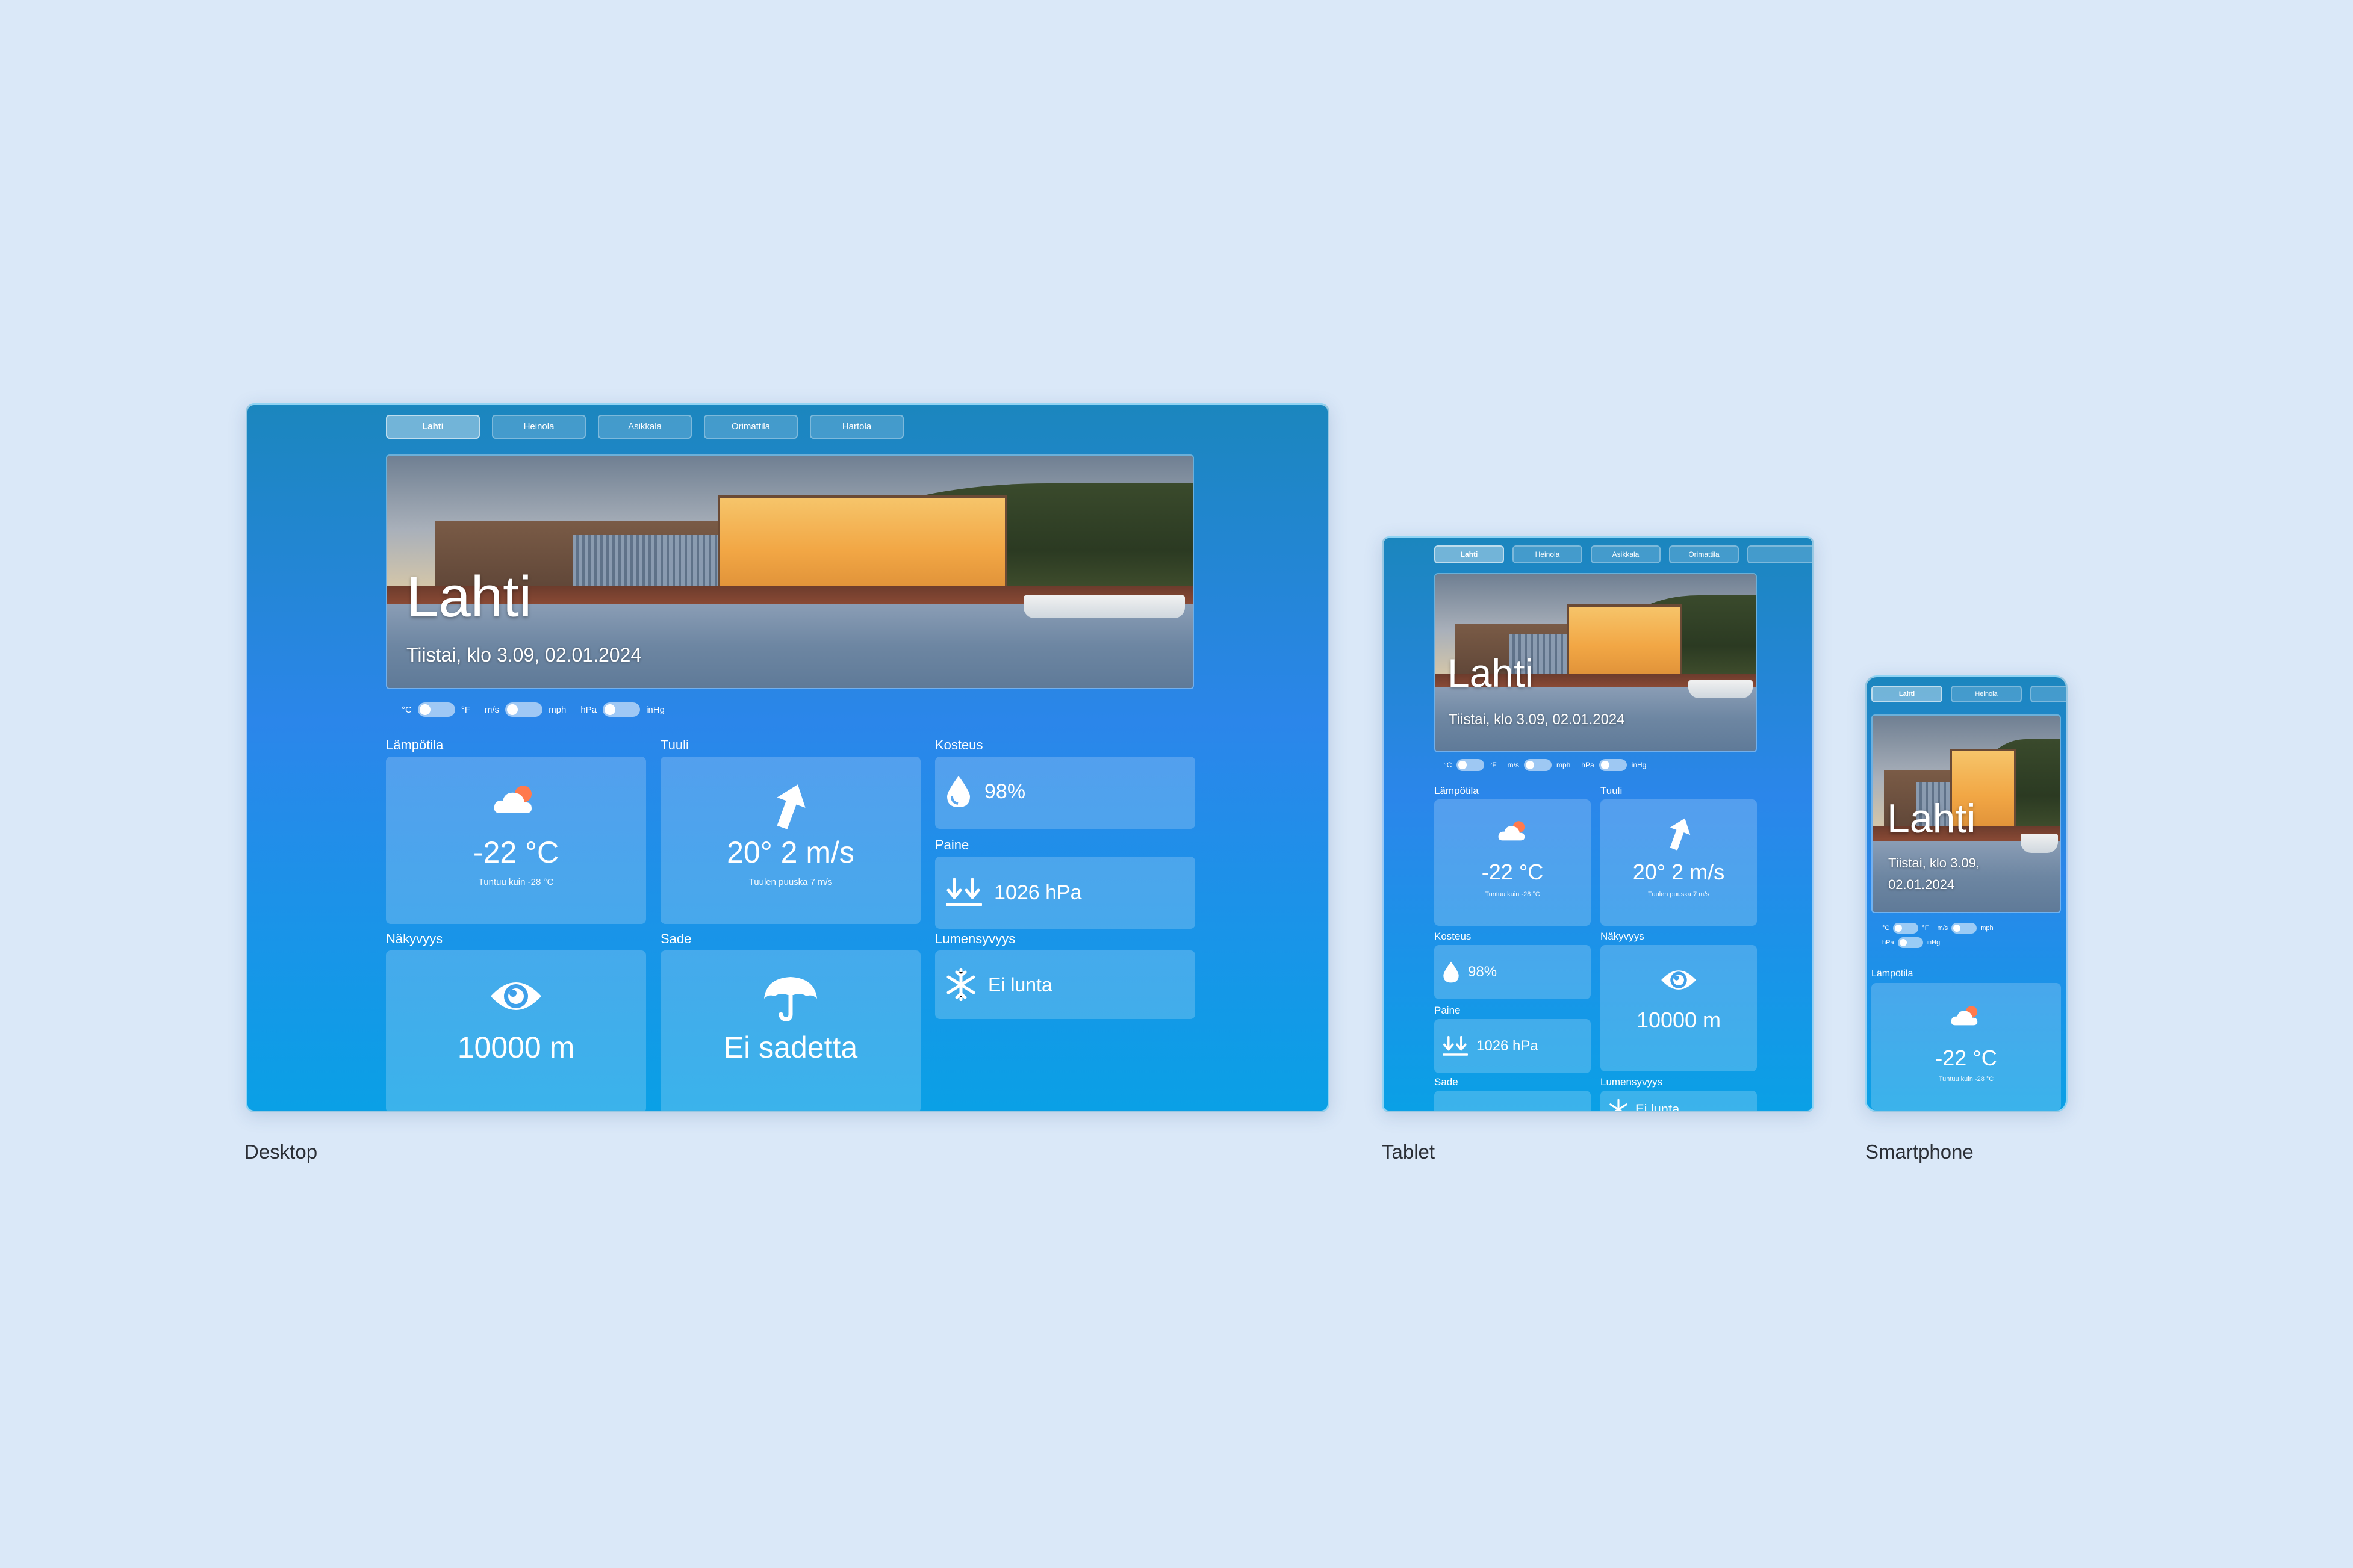 This screenshot has width=2353, height=1568. What do you see at coordinates (1408, 1152) in the screenshot?
I see `tablet-caption: Tablet` at bounding box center [1408, 1152].